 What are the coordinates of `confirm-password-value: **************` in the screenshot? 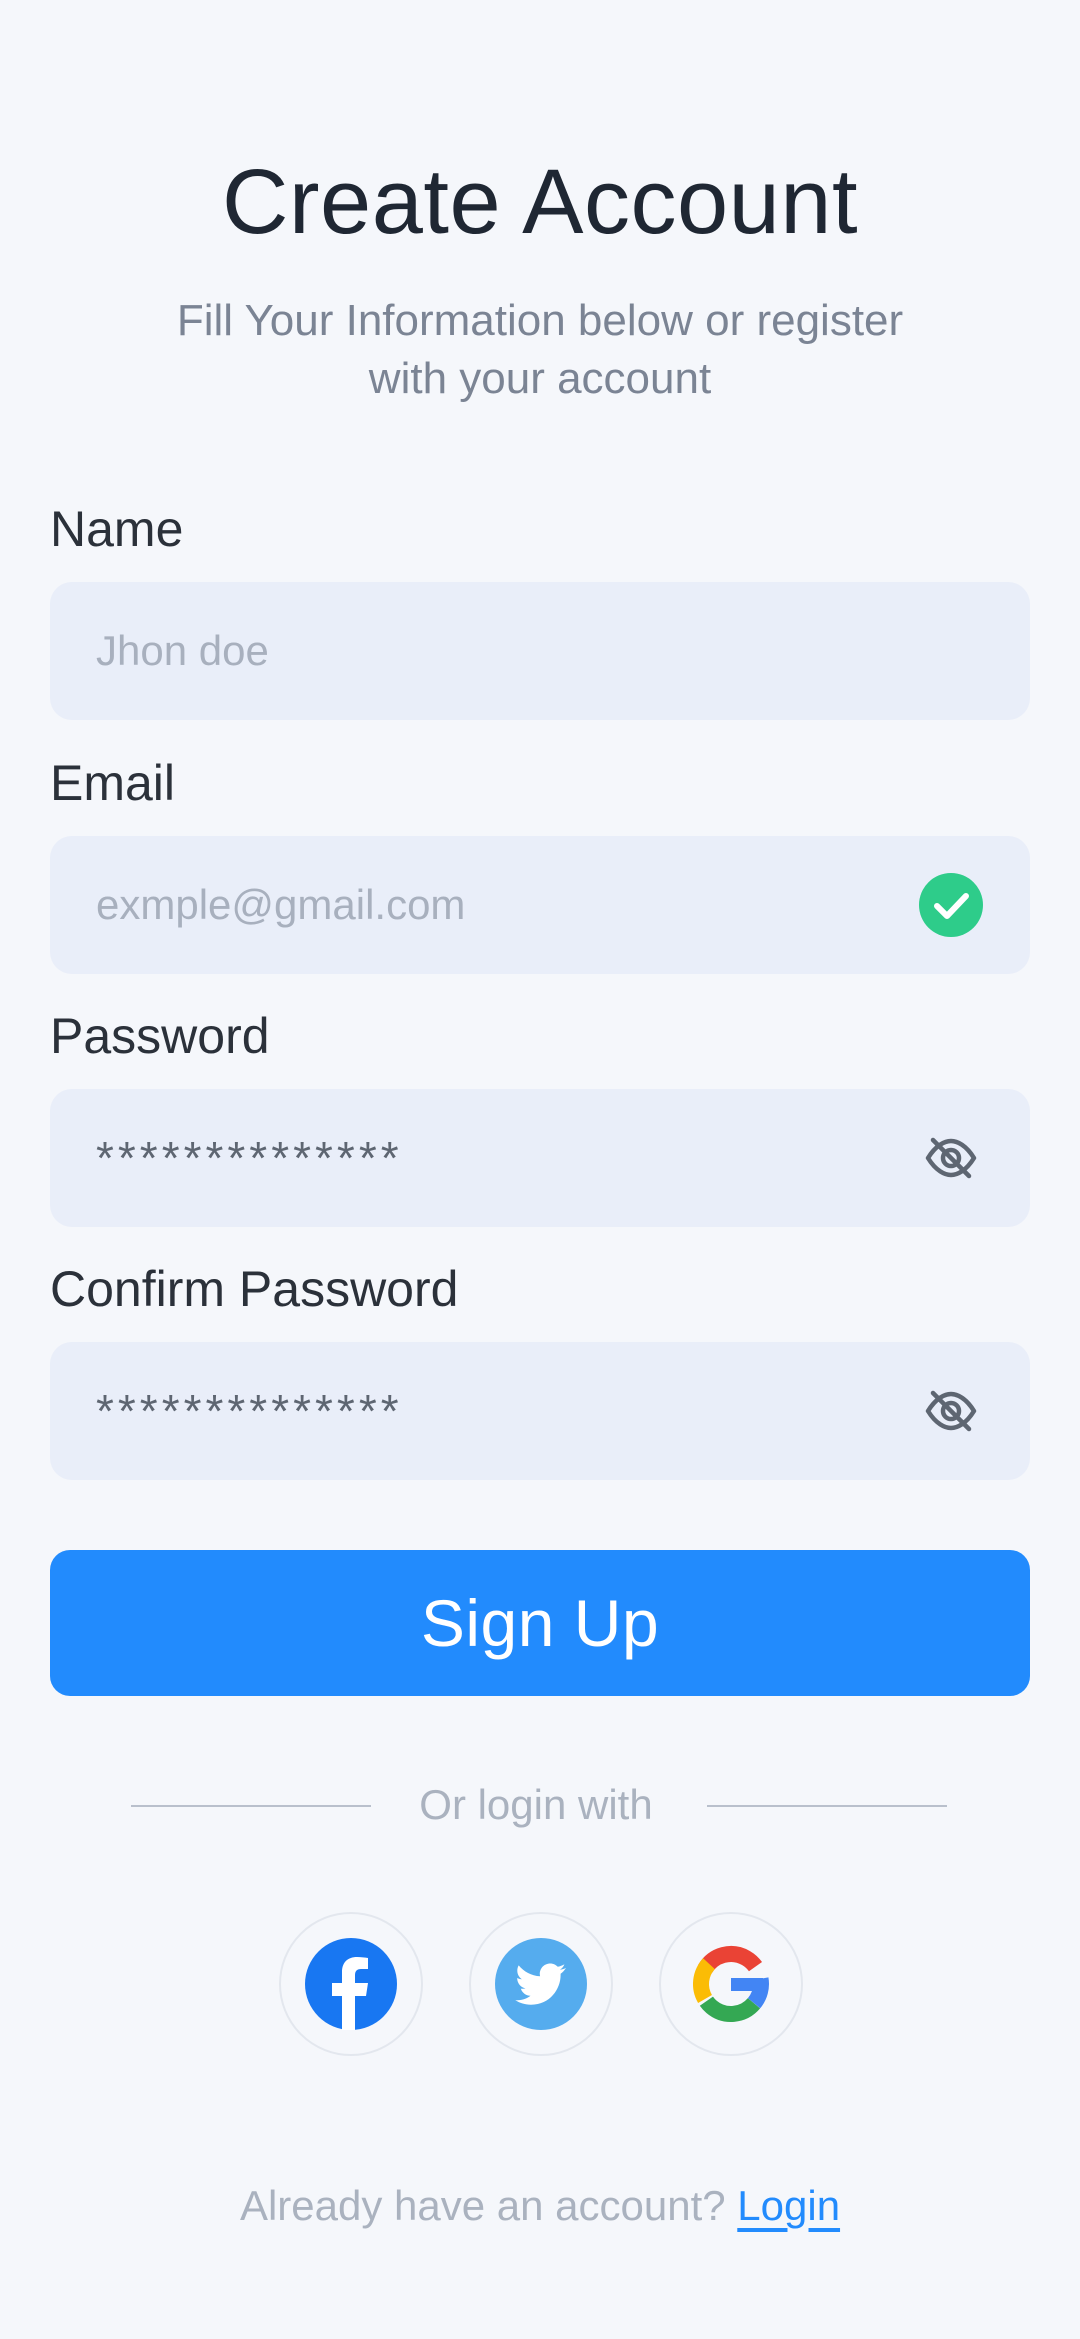 It's located at (249, 1411).